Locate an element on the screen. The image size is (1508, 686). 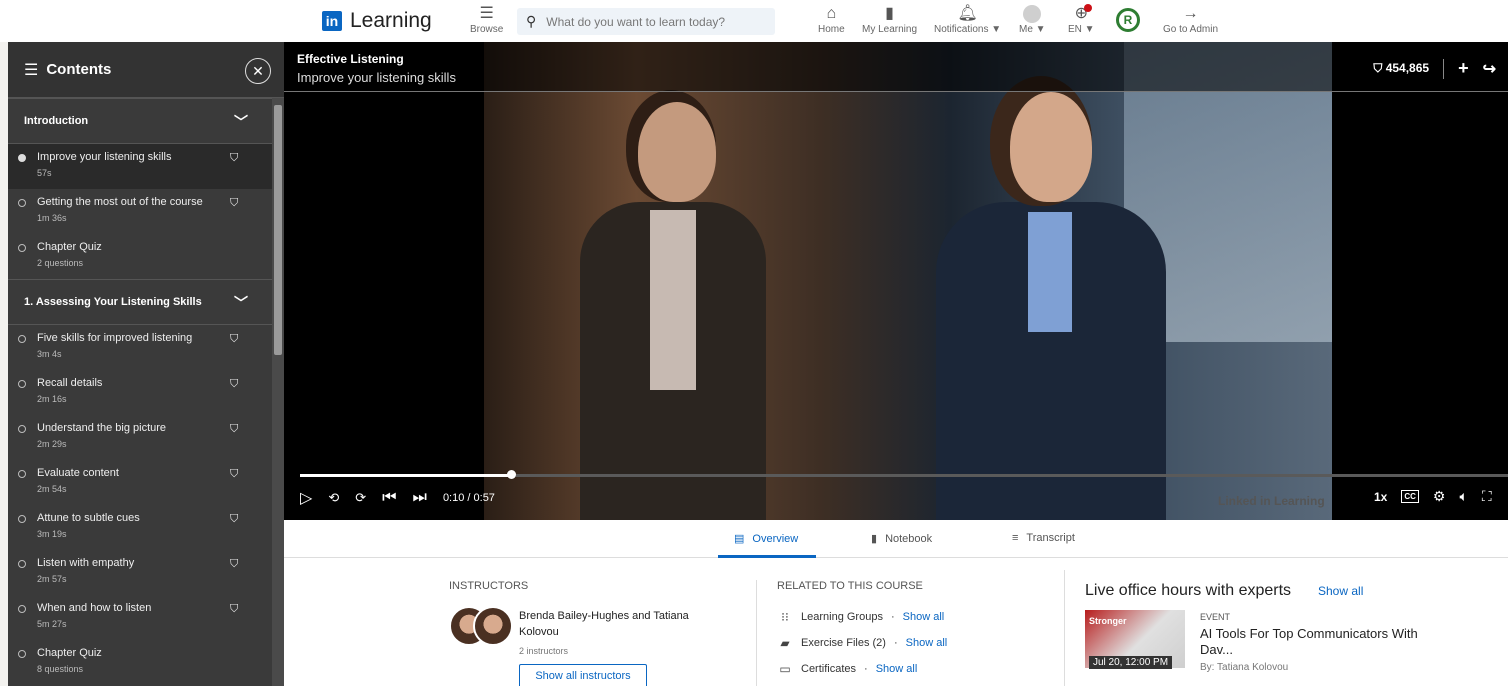
playback-speed-button: 1x is located at coordinates (1380, 497).